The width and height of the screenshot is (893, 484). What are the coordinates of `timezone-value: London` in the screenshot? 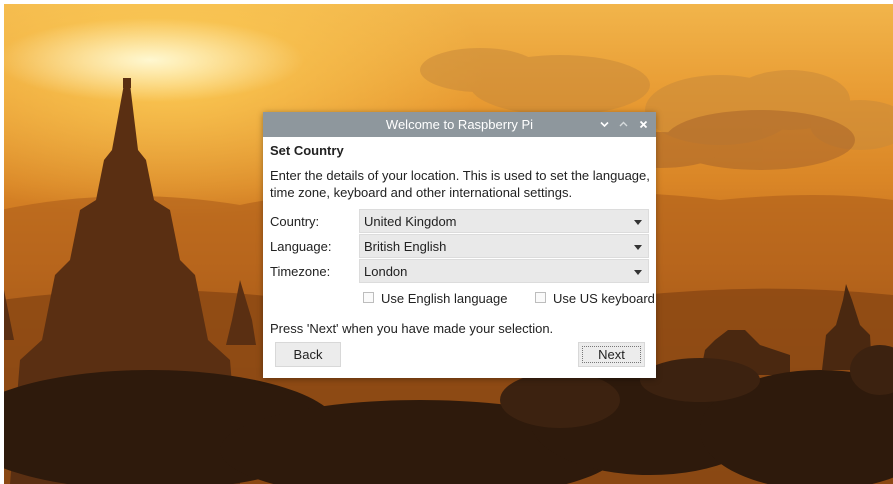 It's located at (386, 271).